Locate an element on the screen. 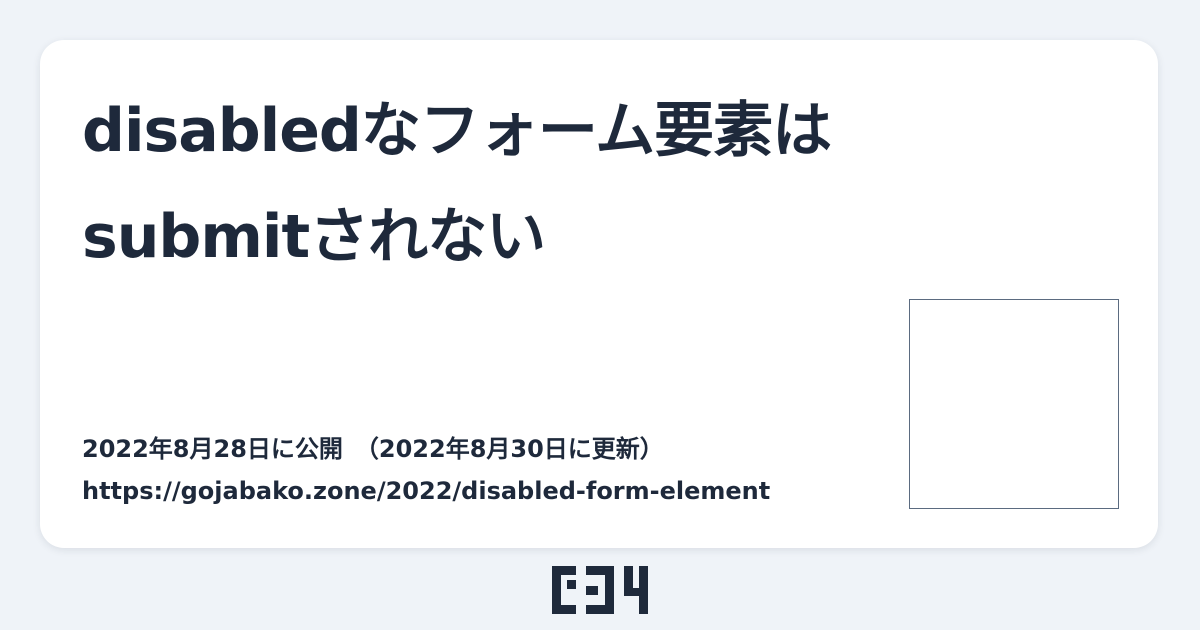 Image resolution: width=1200 pixels, height=630 pixels. thumbnail-placeholder is located at coordinates (1014, 404).